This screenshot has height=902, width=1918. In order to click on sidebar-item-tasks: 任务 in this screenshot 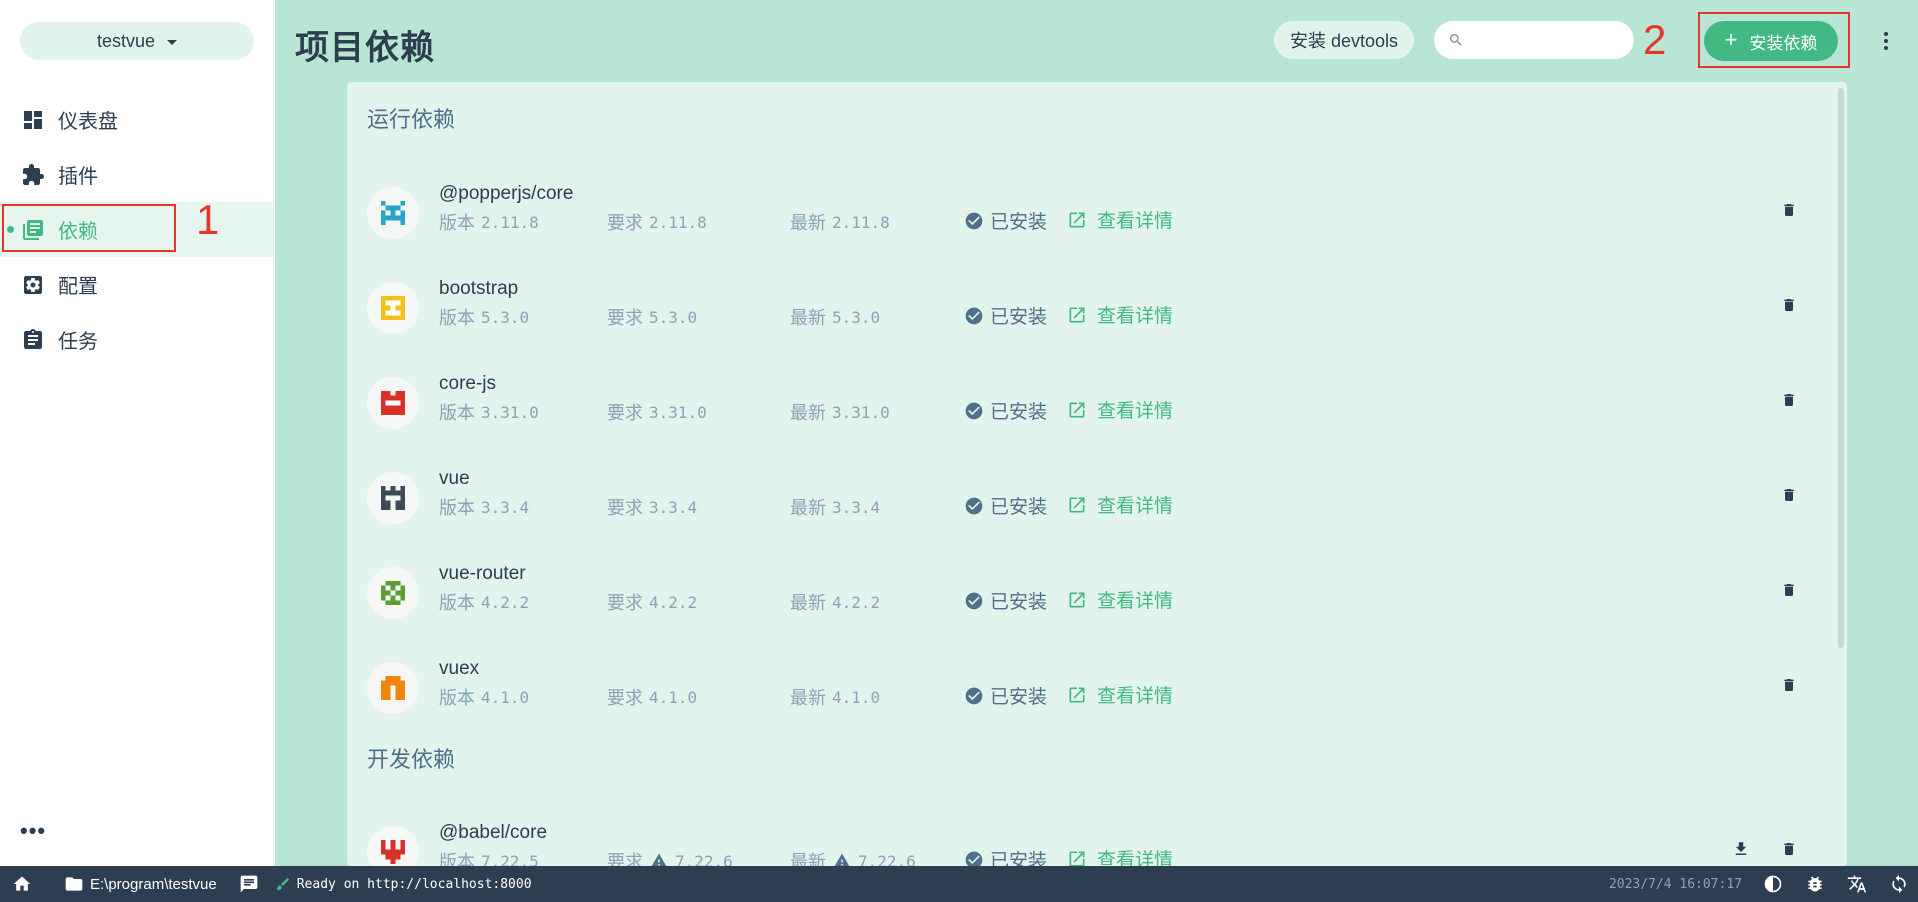, I will do `click(137, 339)`.